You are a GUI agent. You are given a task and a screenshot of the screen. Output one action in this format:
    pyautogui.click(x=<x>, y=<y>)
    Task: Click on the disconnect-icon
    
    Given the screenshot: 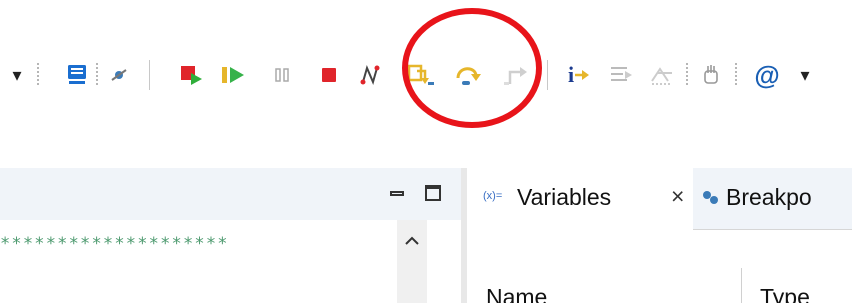 What is the action you would take?
    pyautogui.click(x=370, y=75)
    